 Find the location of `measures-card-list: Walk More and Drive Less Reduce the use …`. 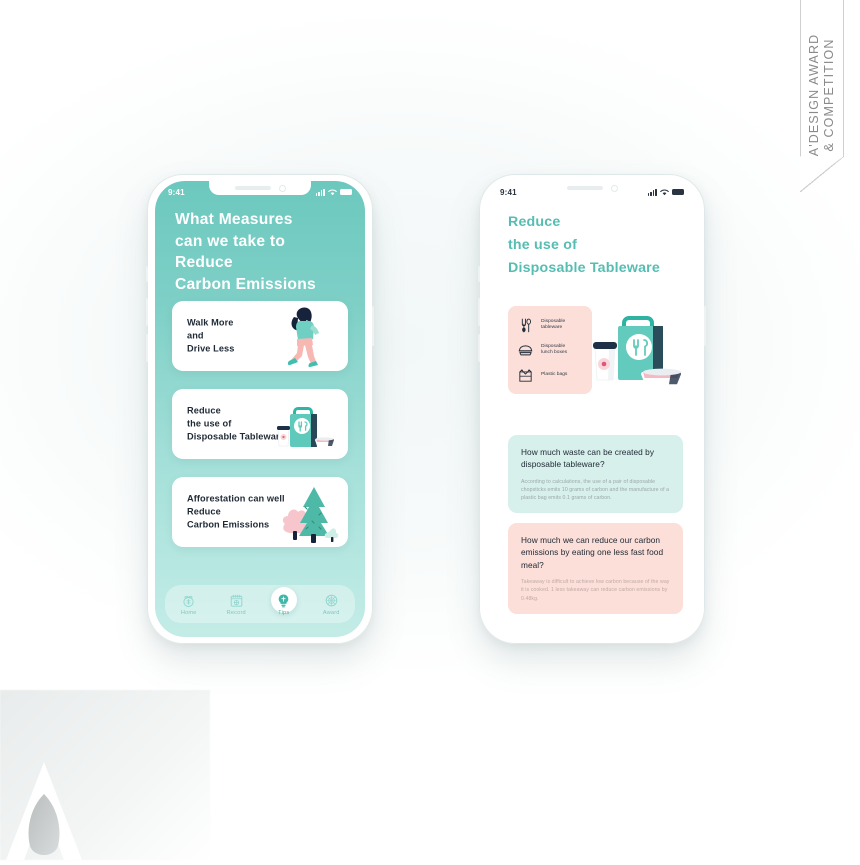

measures-card-list: Walk More and Drive Less Reduce the use … is located at coordinates (260, 433).